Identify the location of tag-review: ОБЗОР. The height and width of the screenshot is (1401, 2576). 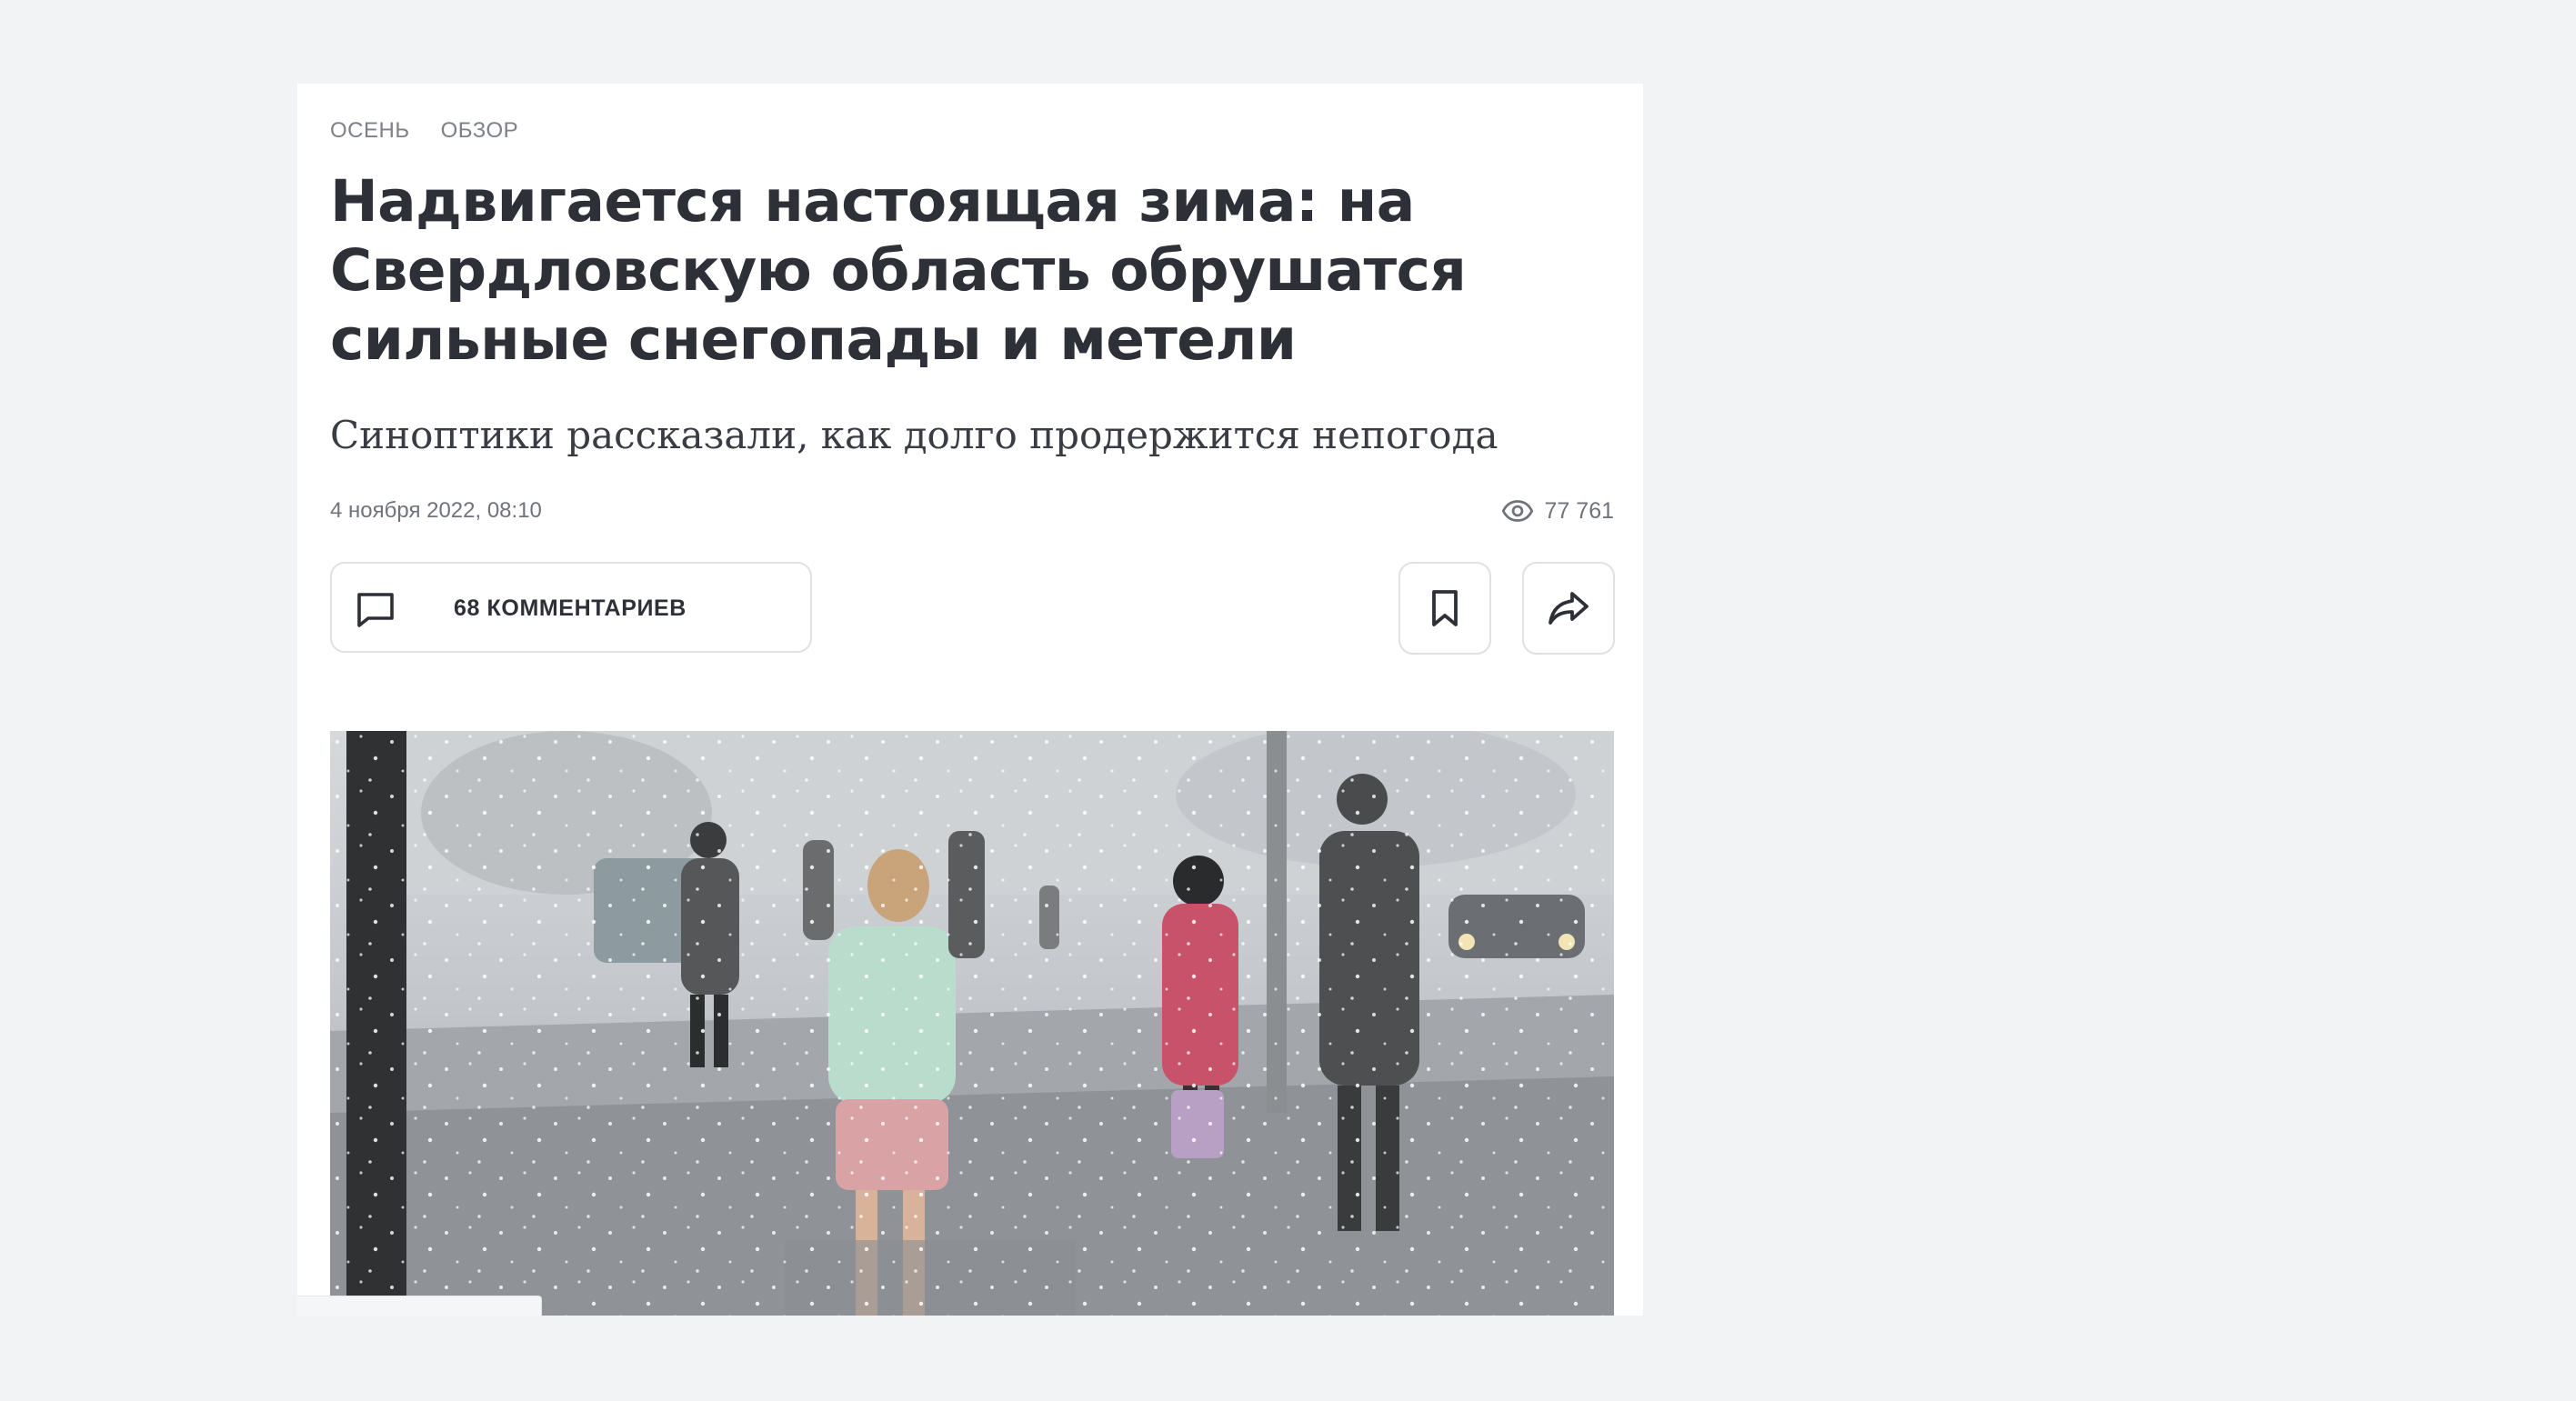
(480, 131).